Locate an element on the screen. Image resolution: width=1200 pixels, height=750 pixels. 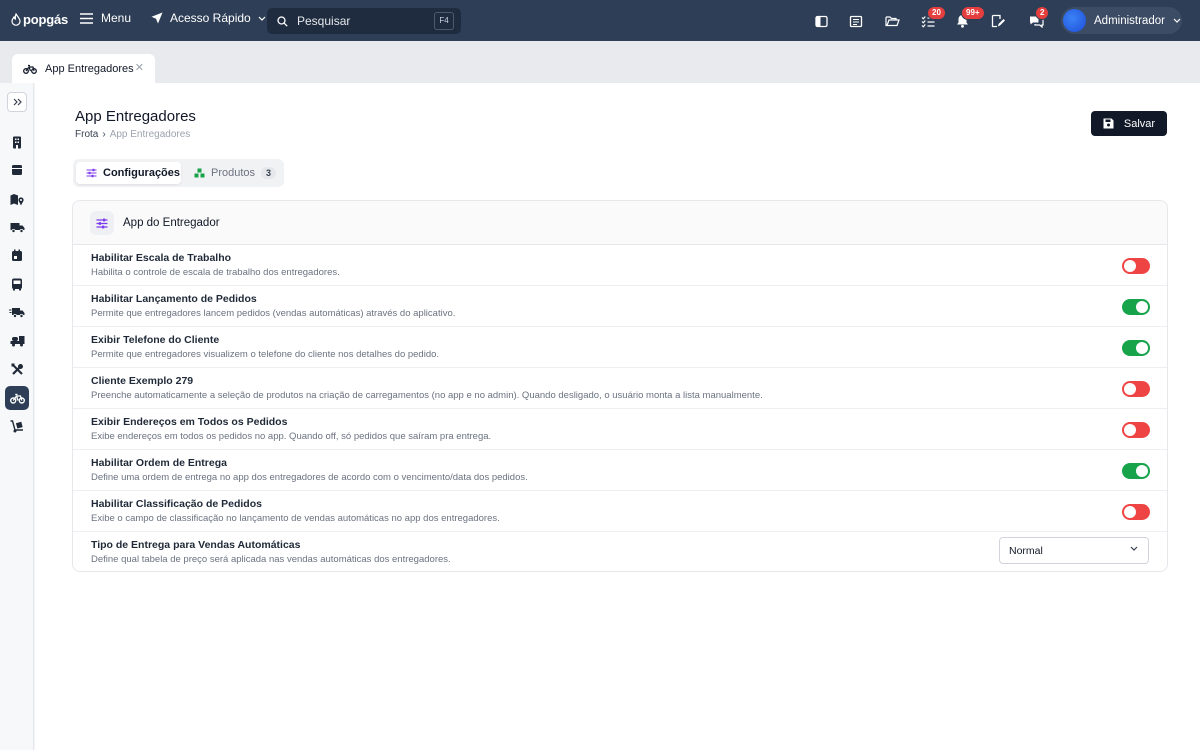
breadcrumb: Frota › App Entregadores is located at coordinates (132, 134).